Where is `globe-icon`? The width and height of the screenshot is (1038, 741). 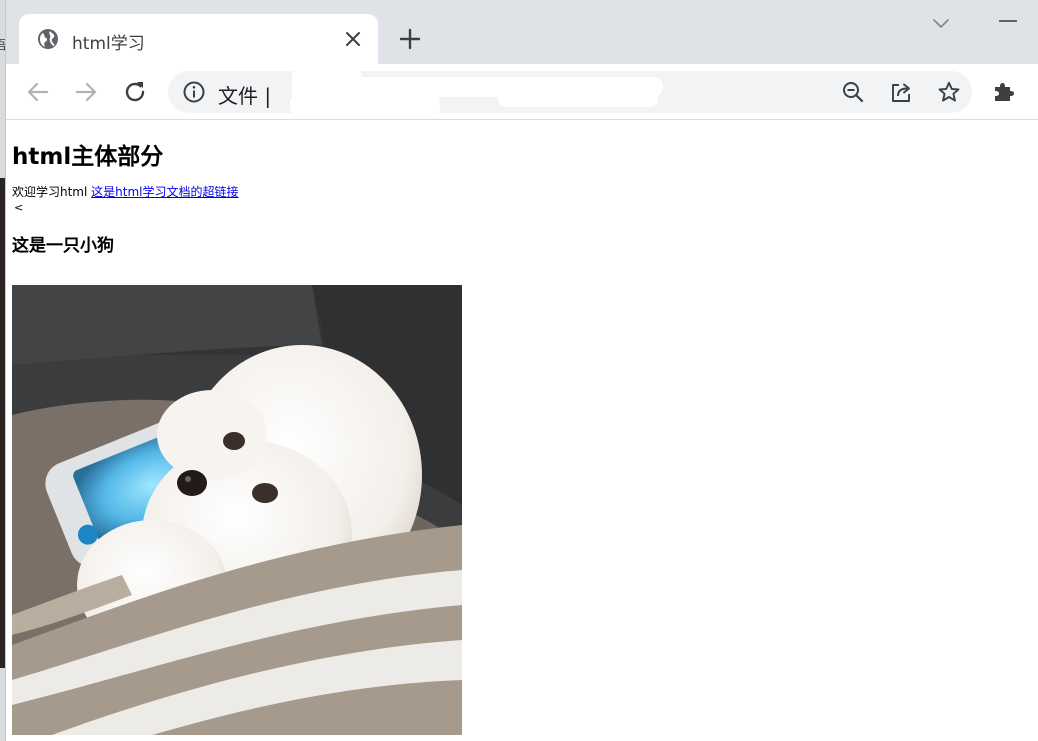 globe-icon is located at coordinates (48, 39).